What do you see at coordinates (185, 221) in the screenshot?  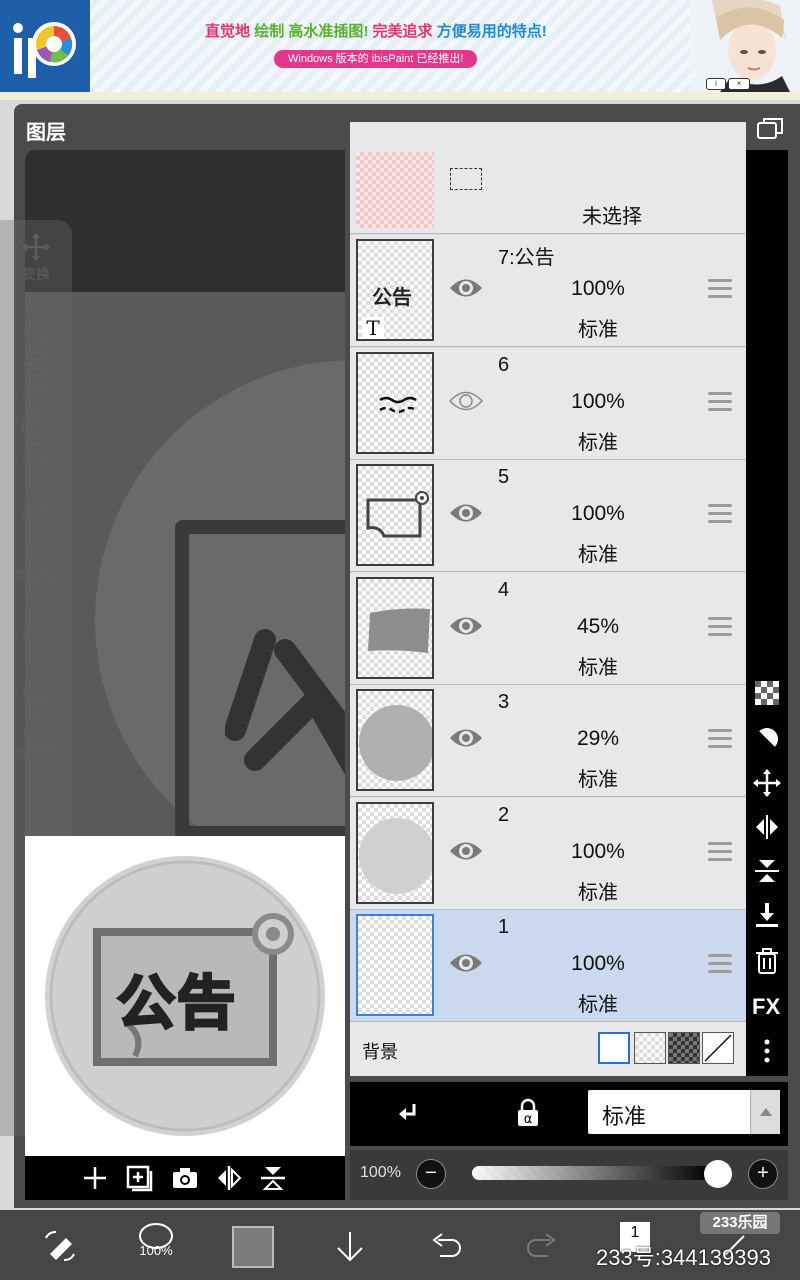 I see `canvas-margin` at bounding box center [185, 221].